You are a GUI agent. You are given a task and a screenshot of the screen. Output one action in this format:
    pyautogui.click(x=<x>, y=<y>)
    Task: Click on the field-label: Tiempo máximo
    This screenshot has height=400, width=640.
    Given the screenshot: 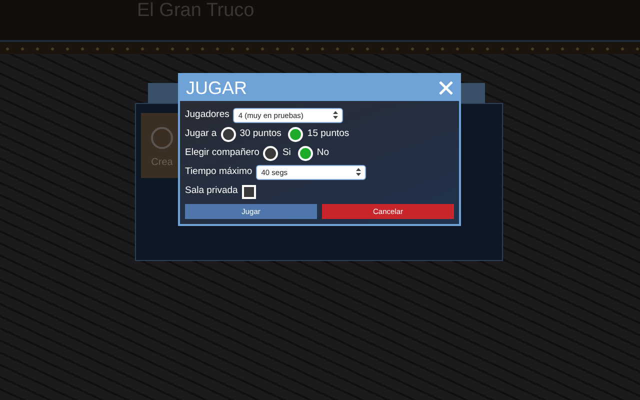 What is the action you would take?
    pyautogui.click(x=218, y=172)
    